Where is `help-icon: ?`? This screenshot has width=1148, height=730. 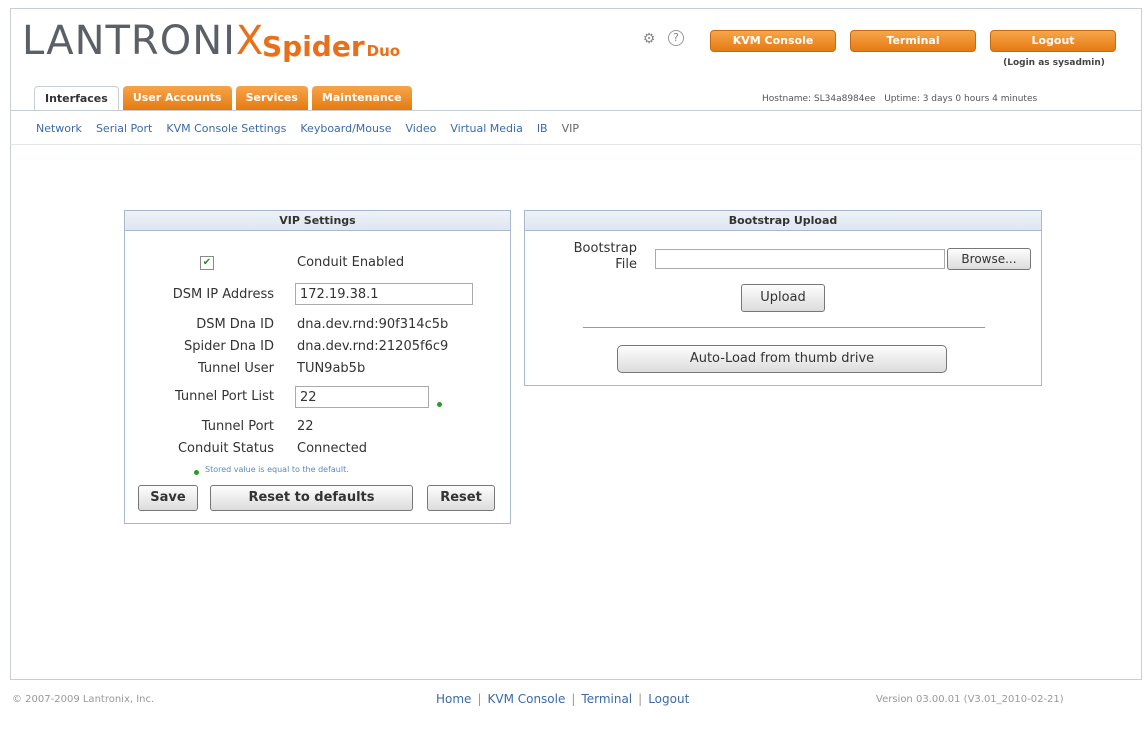 help-icon: ? is located at coordinates (676, 38).